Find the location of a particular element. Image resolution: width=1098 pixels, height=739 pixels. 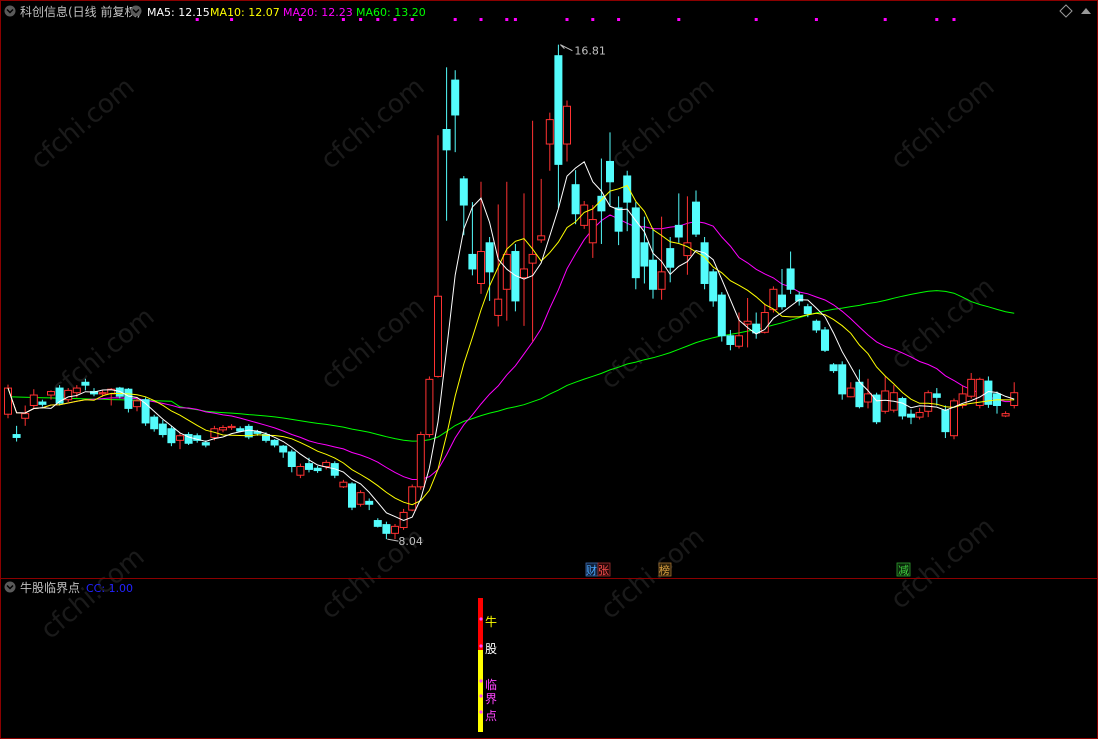

indicator-bar-yellow is located at coordinates (480, 691).